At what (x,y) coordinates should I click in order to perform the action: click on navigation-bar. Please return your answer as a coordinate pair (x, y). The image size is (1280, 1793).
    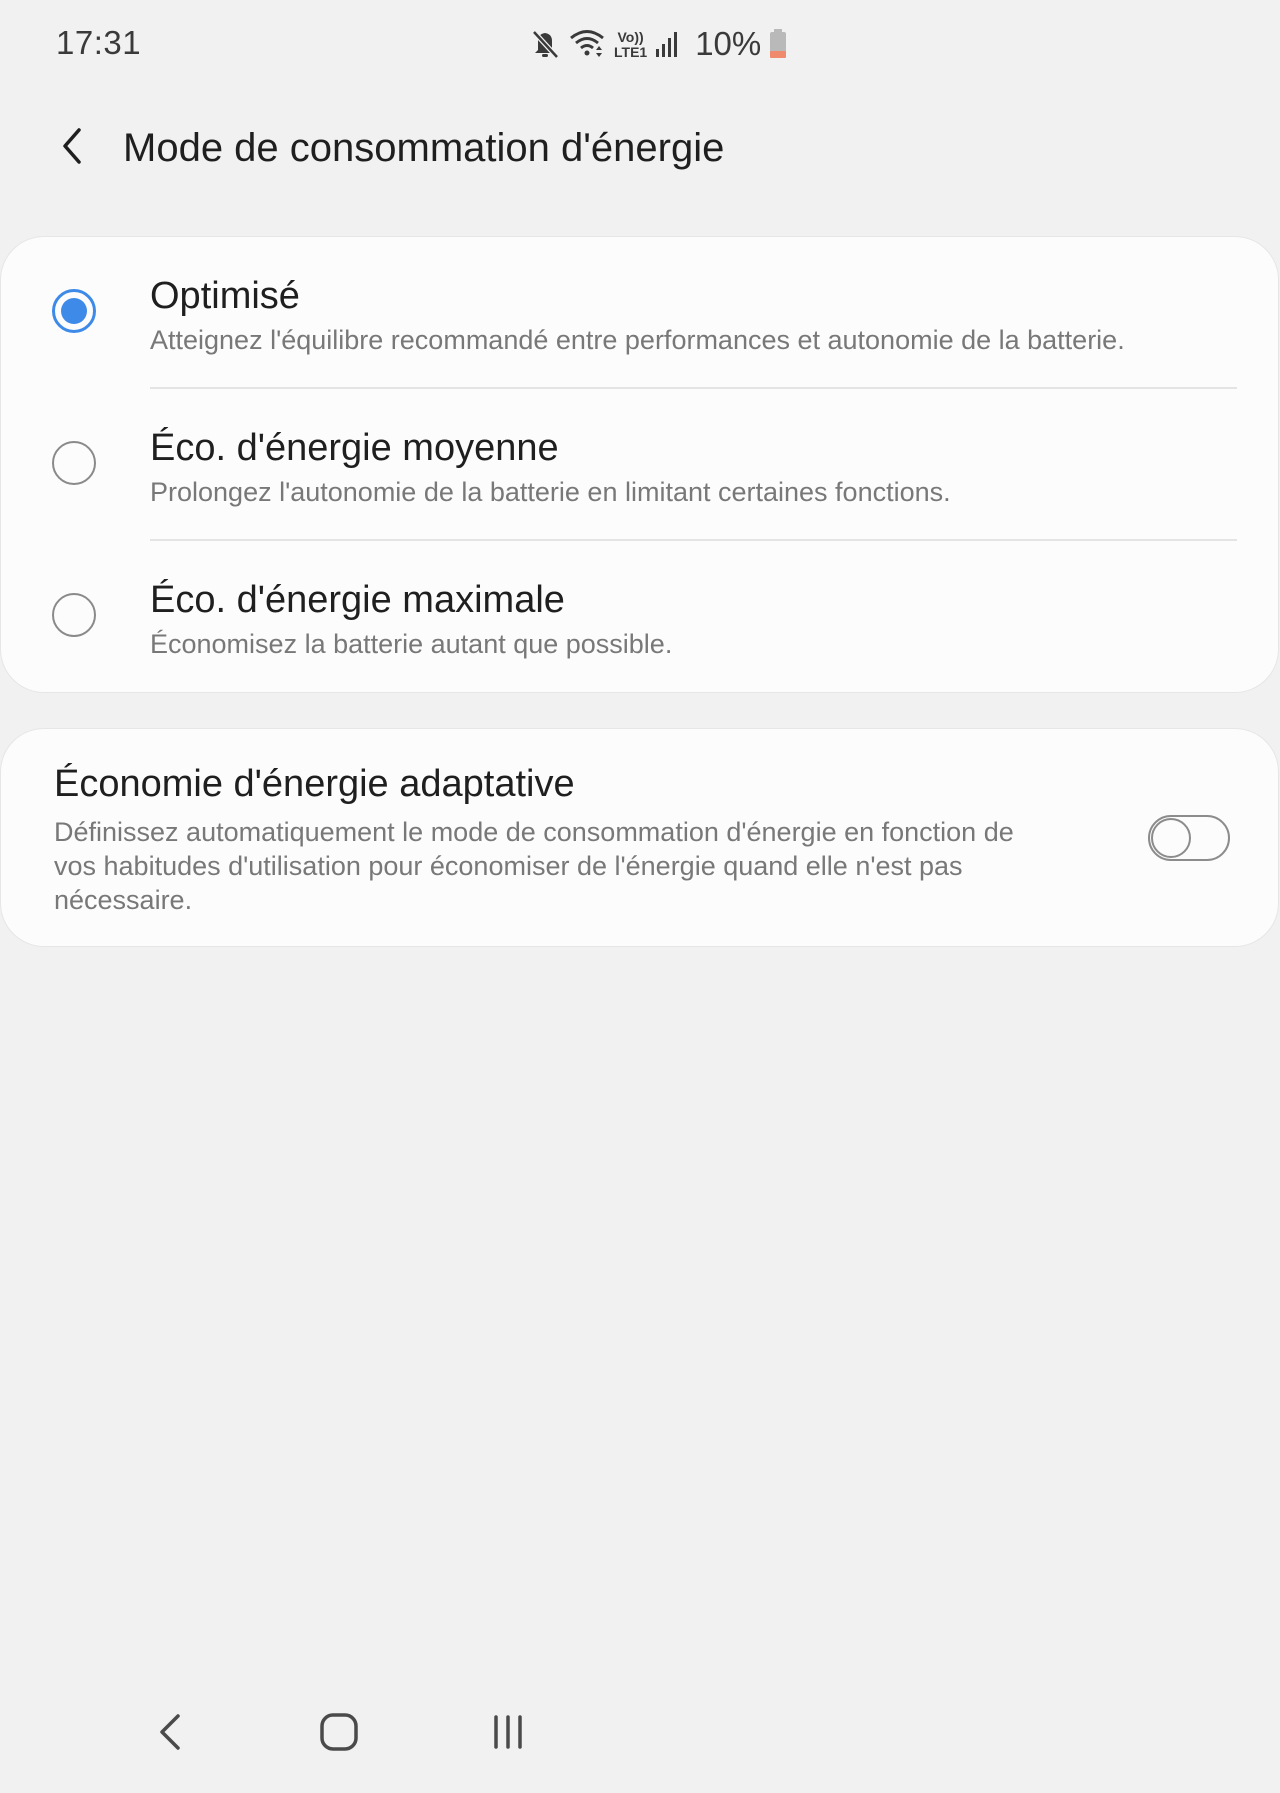
    Looking at the image, I should click on (640, 1741).